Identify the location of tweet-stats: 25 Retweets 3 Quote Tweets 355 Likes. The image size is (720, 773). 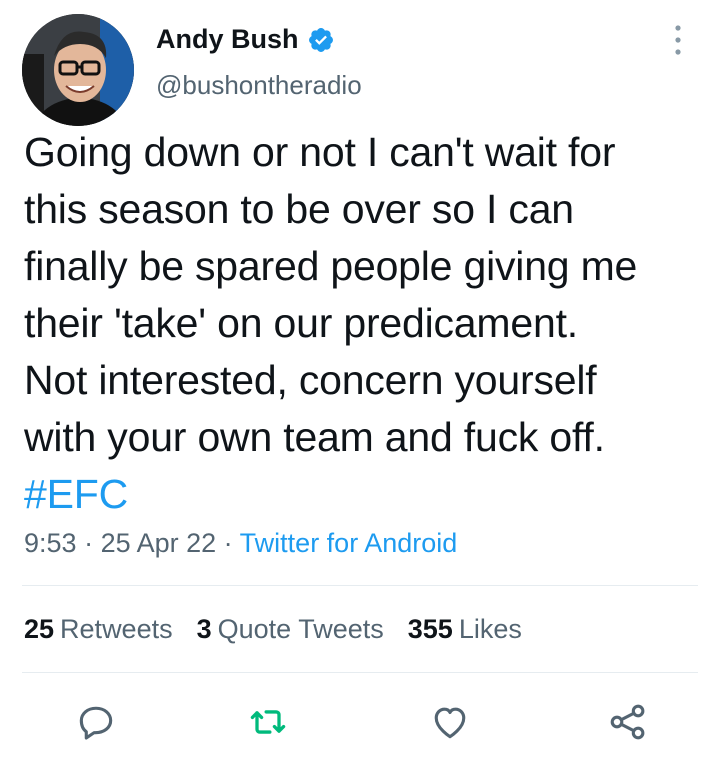
(273, 629).